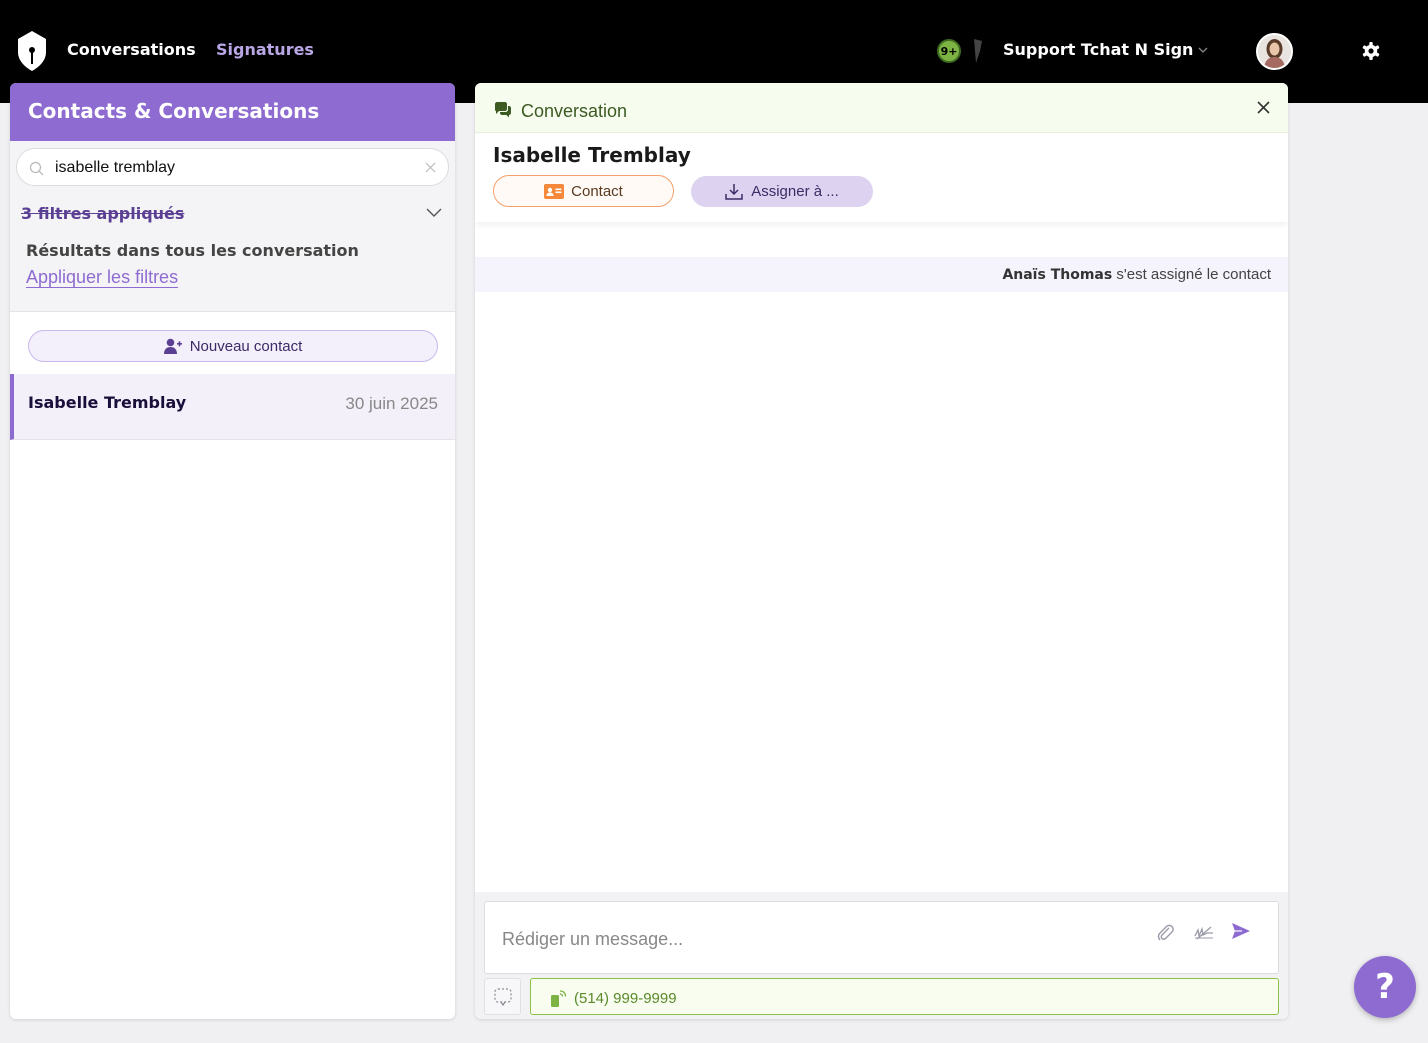 Image resolution: width=1428 pixels, height=1043 pixels. Describe the element at coordinates (36, 168) in the screenshot. I see `search-icon` at that location.